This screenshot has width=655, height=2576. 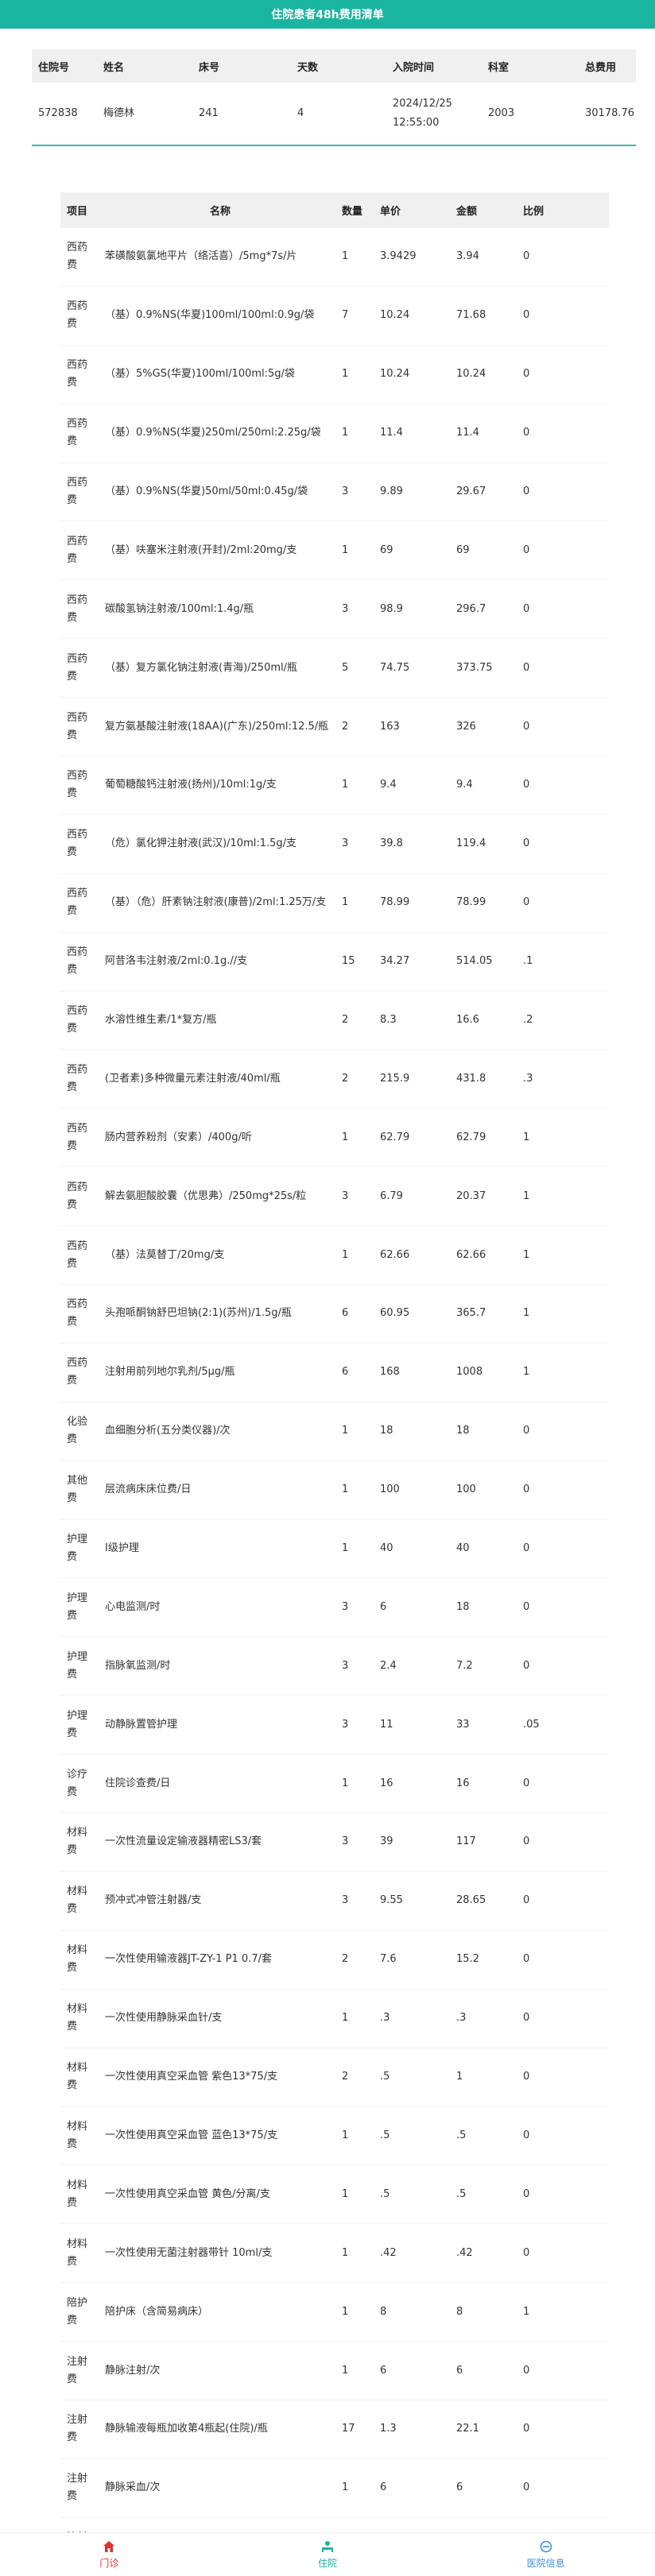 I want to click on item-unit-price: 168, so click(x=390, y=1372).